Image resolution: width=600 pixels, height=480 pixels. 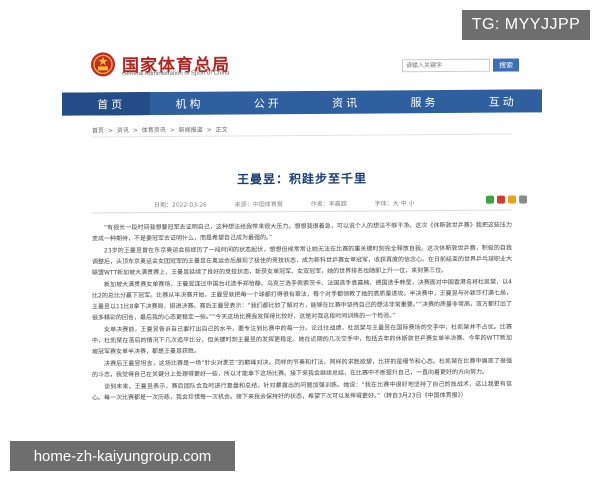 I want to click on font-size-control: 字体：大 中 小, so click(x=395, y=203).